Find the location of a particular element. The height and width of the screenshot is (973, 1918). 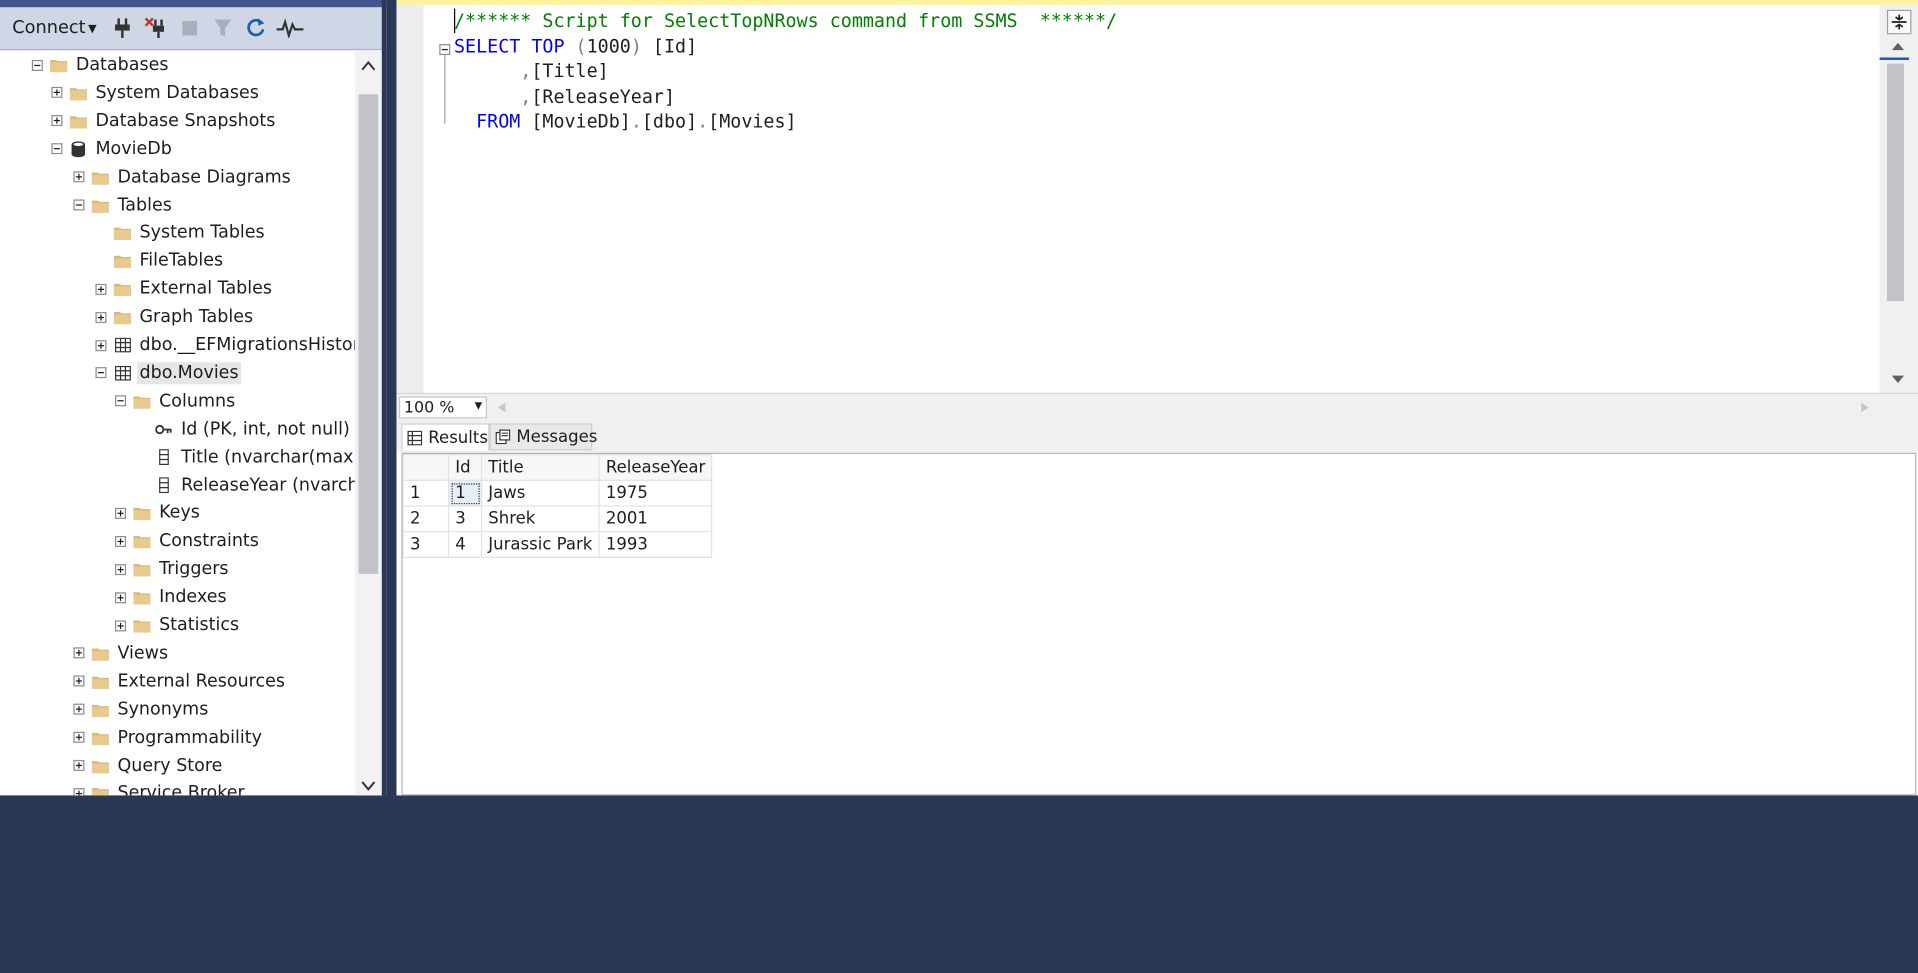

tree-node: Title (nvarchar(max), not is located at coordinates (246, 457).